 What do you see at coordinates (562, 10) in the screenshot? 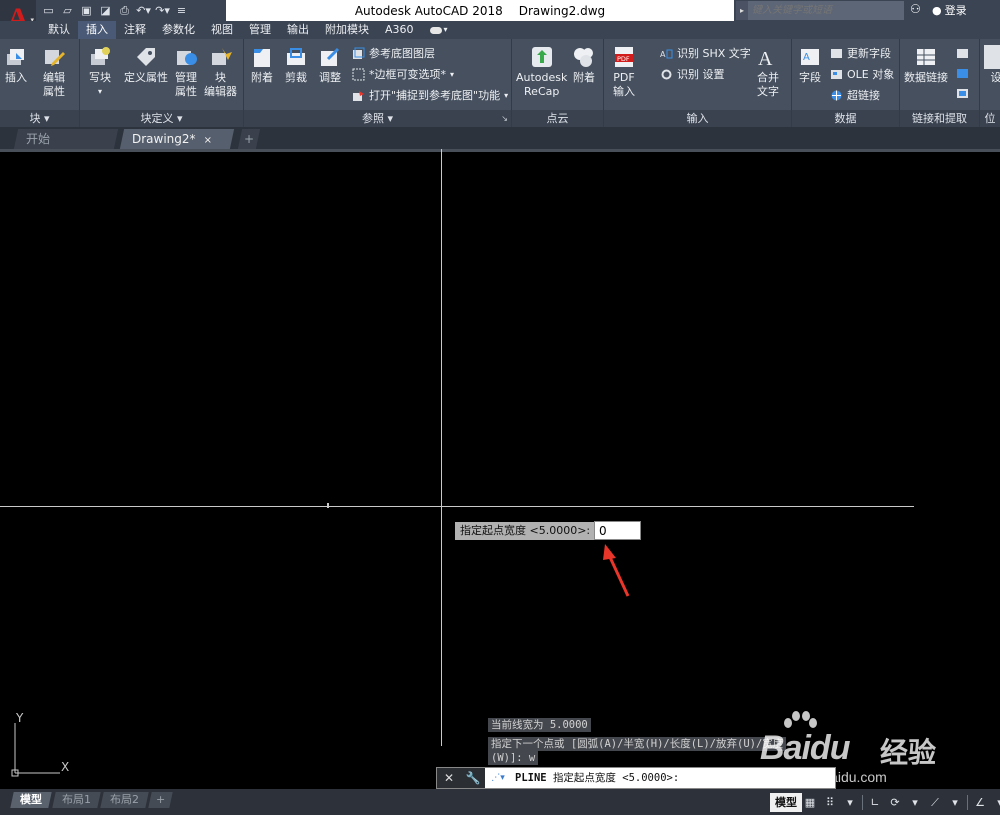
I see `file-title: Drawing2.dwg` at bounding box center [562, 10].